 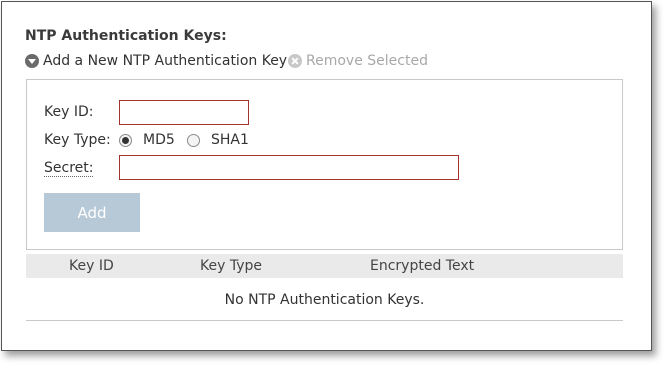 What do you see at coordinates (92, 212) in the screenshot?
I see `add-button: Add` at bounding box center [92, 212].